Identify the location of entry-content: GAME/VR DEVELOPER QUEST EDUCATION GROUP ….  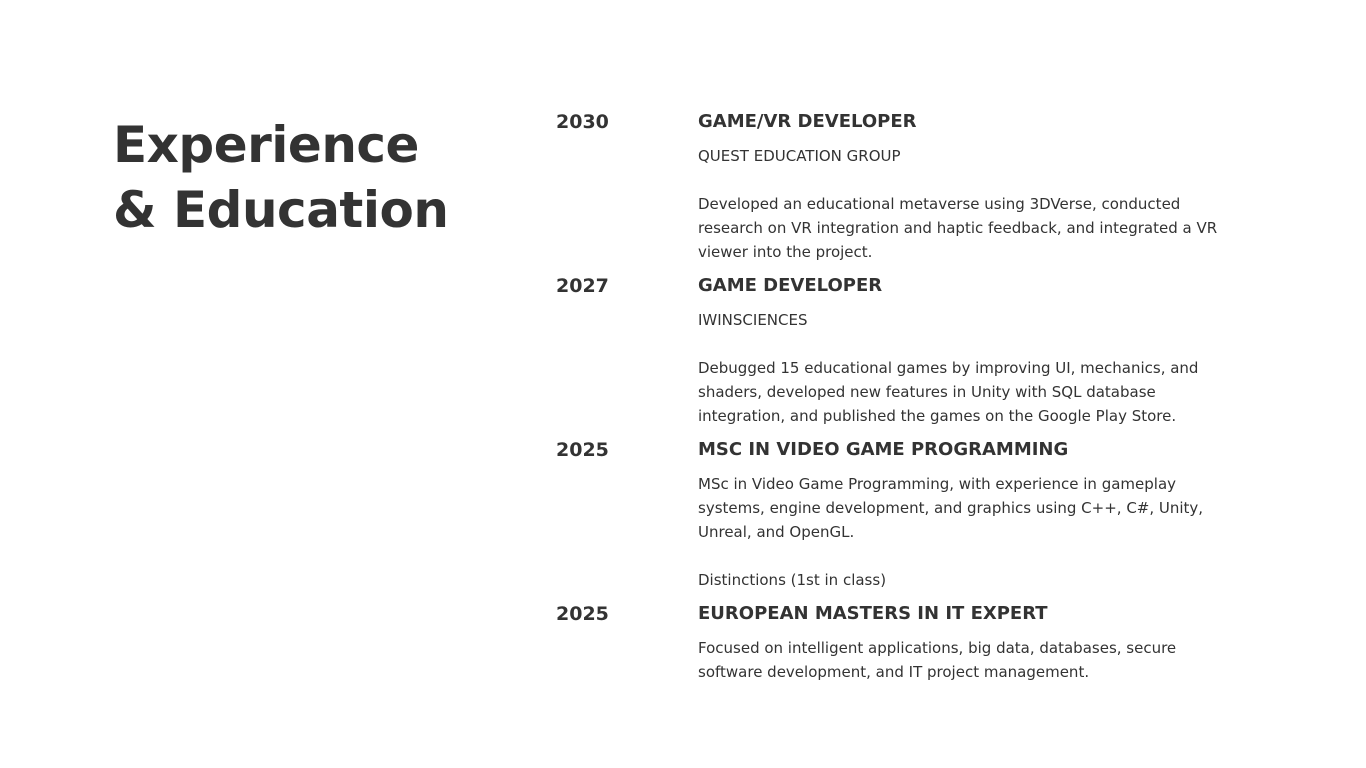
(970, 187).